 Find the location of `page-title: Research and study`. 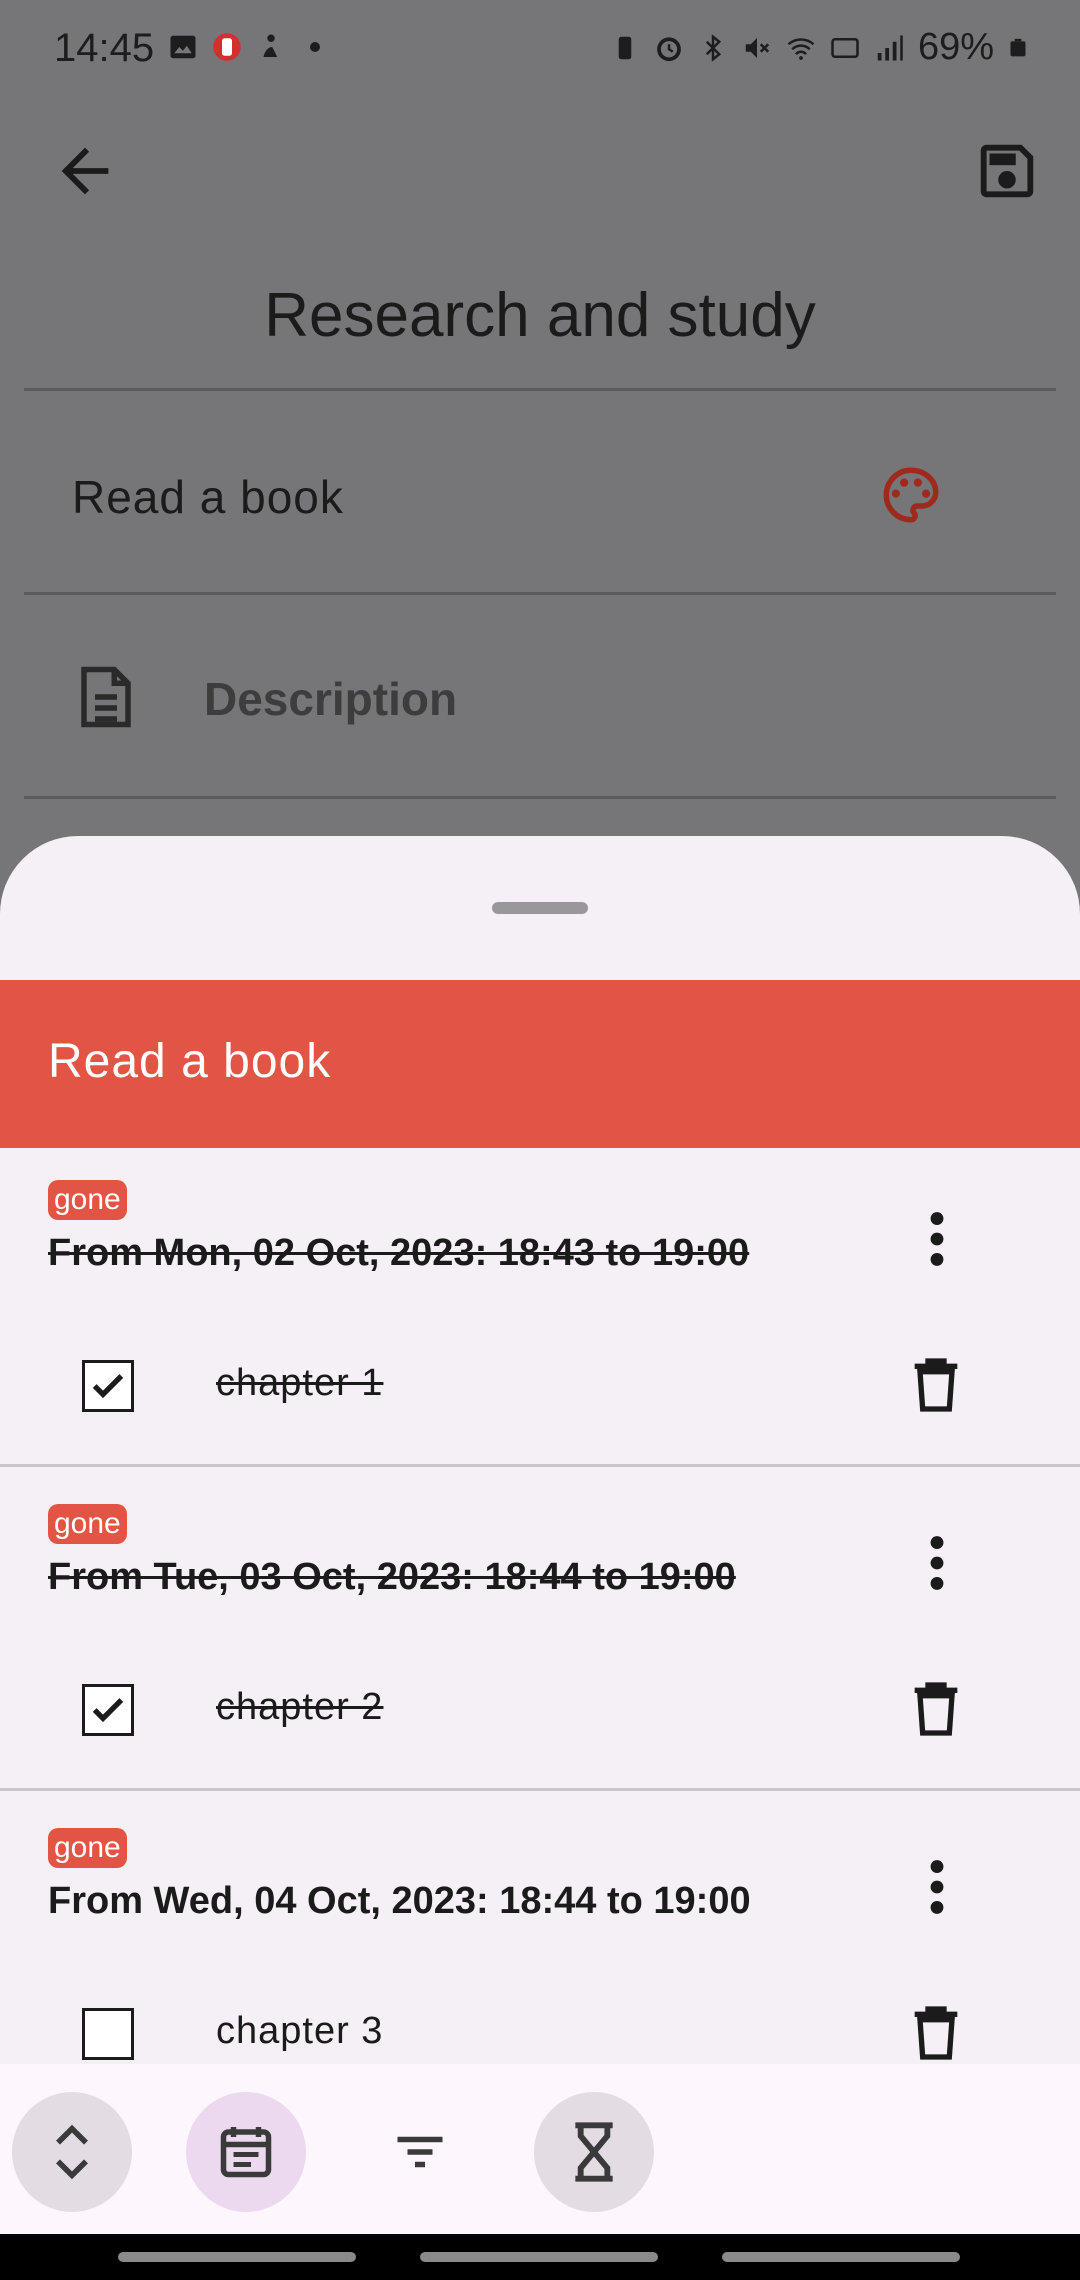

page-title: Research and study is located at coordinates (540, 315).